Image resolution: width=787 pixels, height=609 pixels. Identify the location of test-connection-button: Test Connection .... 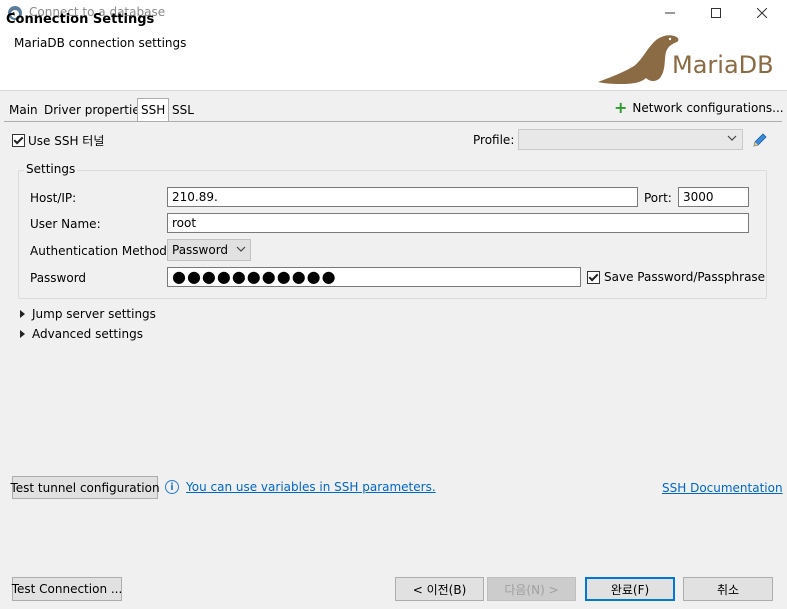
(67, 589).